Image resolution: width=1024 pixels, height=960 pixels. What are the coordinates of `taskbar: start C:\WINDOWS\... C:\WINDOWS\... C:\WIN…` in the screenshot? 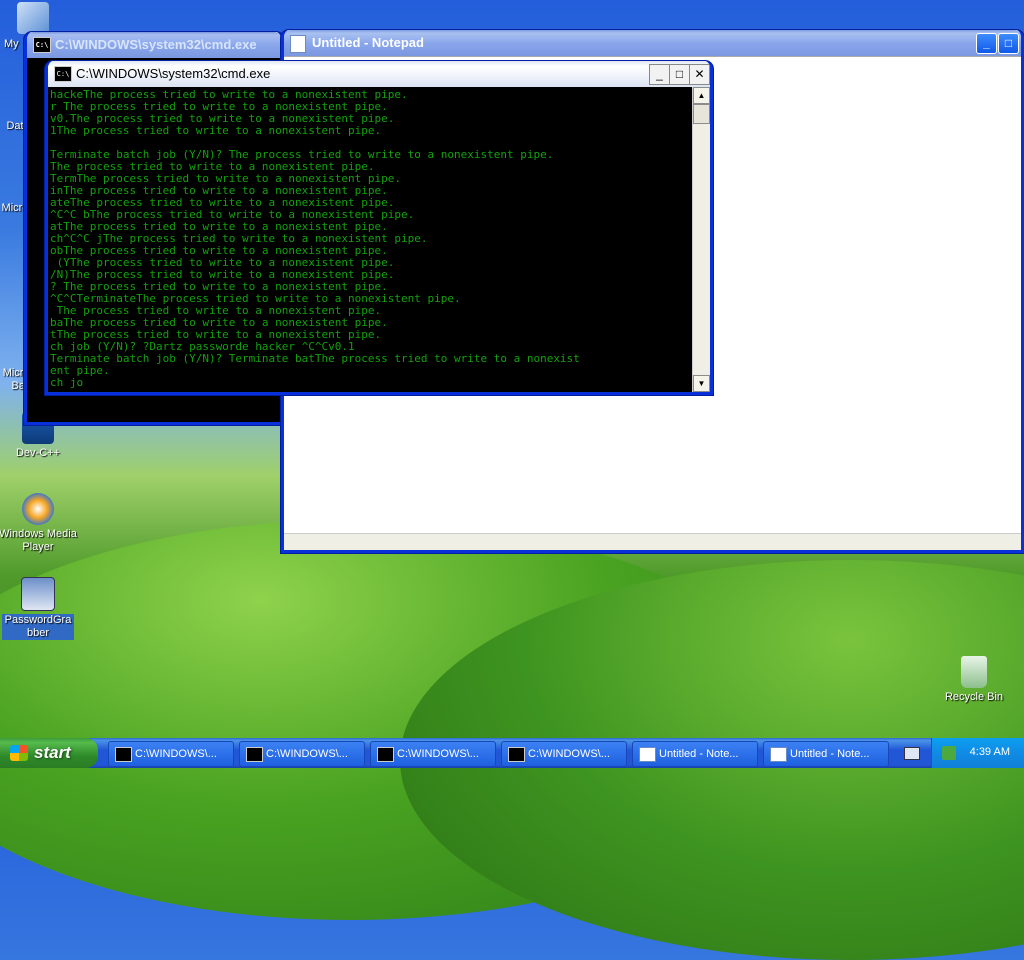 It's located at (512, 753).